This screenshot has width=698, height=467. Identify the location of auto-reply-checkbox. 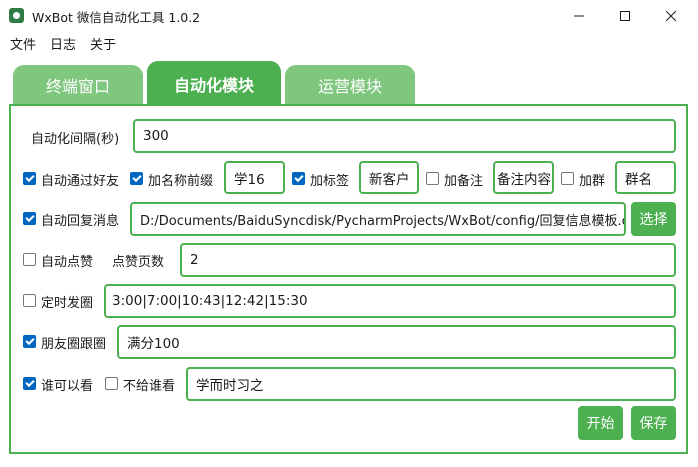
(29, 218).